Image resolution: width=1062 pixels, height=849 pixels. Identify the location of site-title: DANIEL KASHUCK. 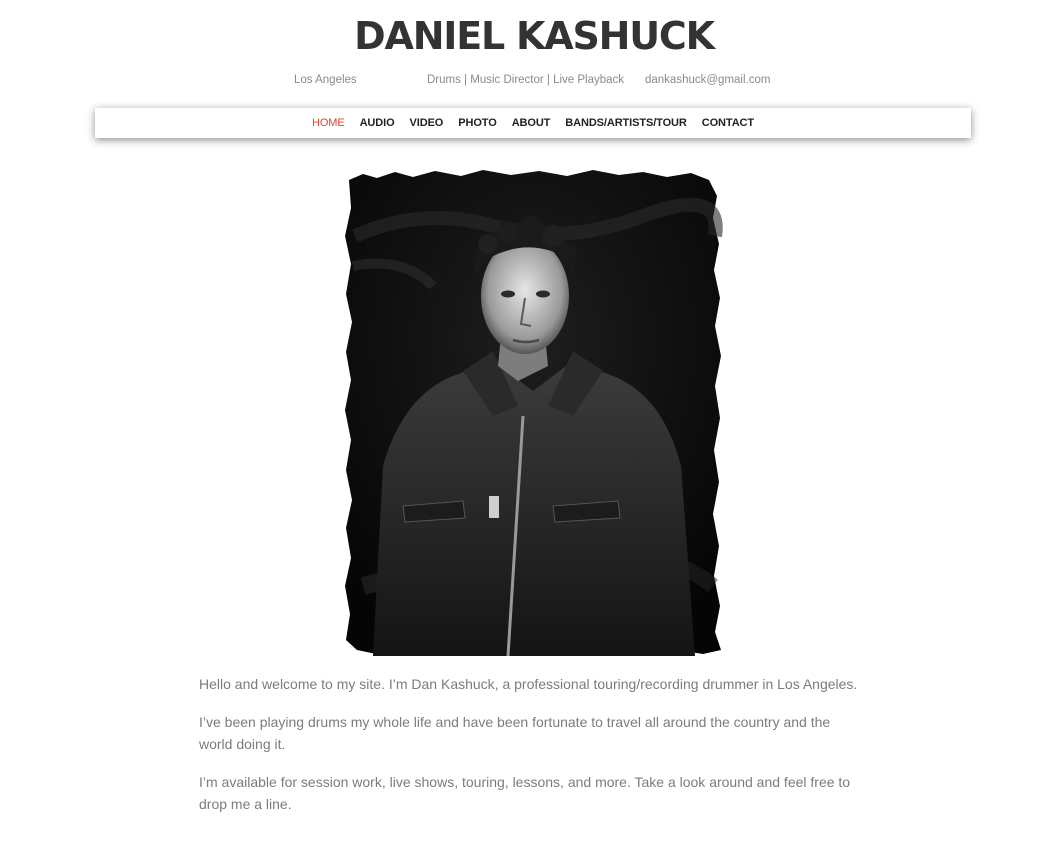
(534, 36).